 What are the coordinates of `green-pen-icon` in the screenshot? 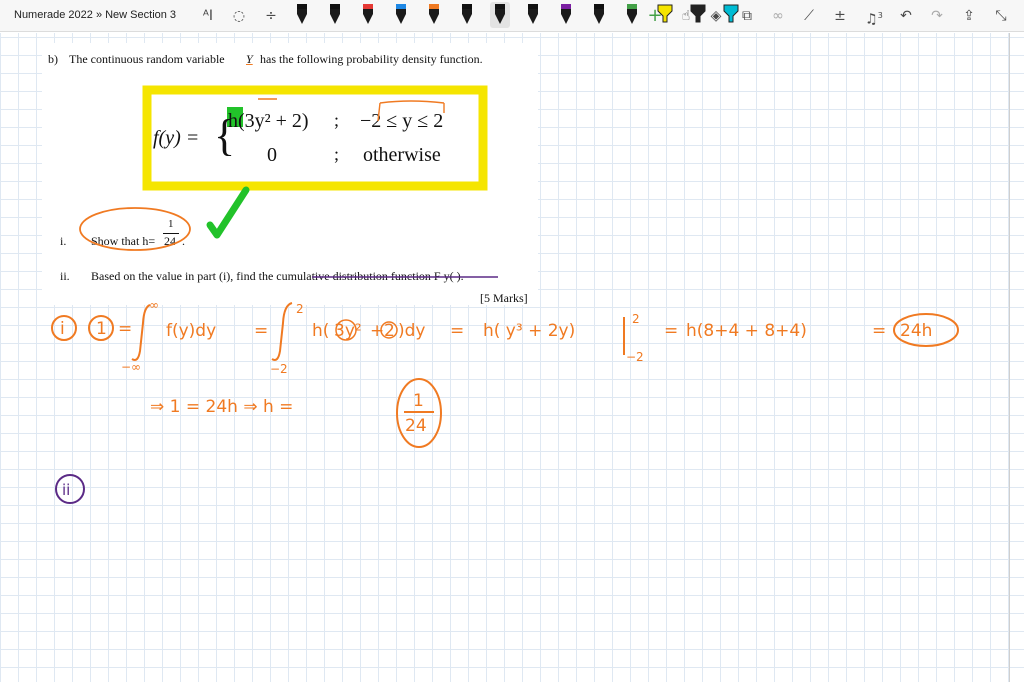 It's located at (632, 15).